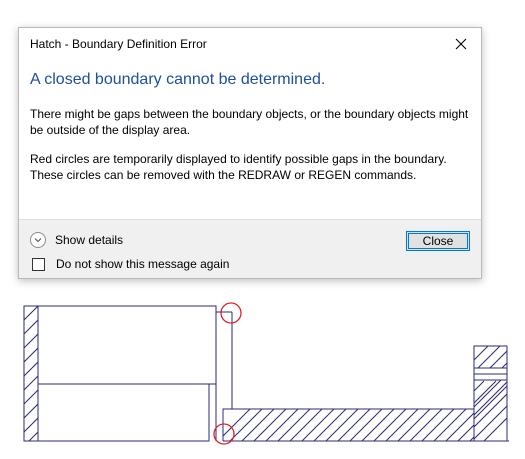 This screenshot has width=525, height=459. I want to click on do-not-show-option: Do not show this message again, so click(130, 264).